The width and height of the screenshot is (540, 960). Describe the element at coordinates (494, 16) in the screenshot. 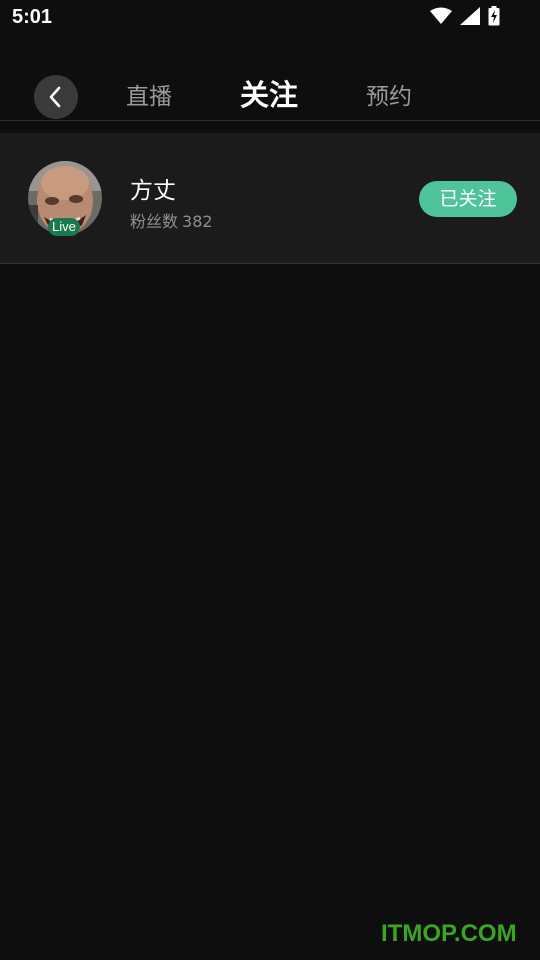

I see `battery-charging-icon` at that location.